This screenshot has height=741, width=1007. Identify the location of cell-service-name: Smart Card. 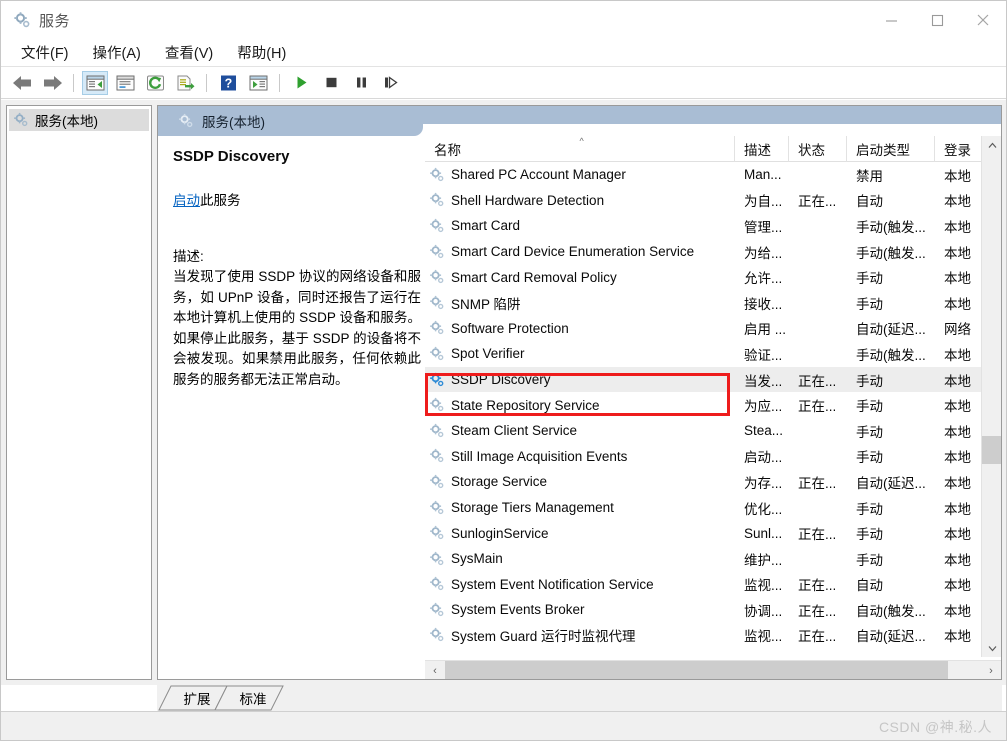
(580, 226).